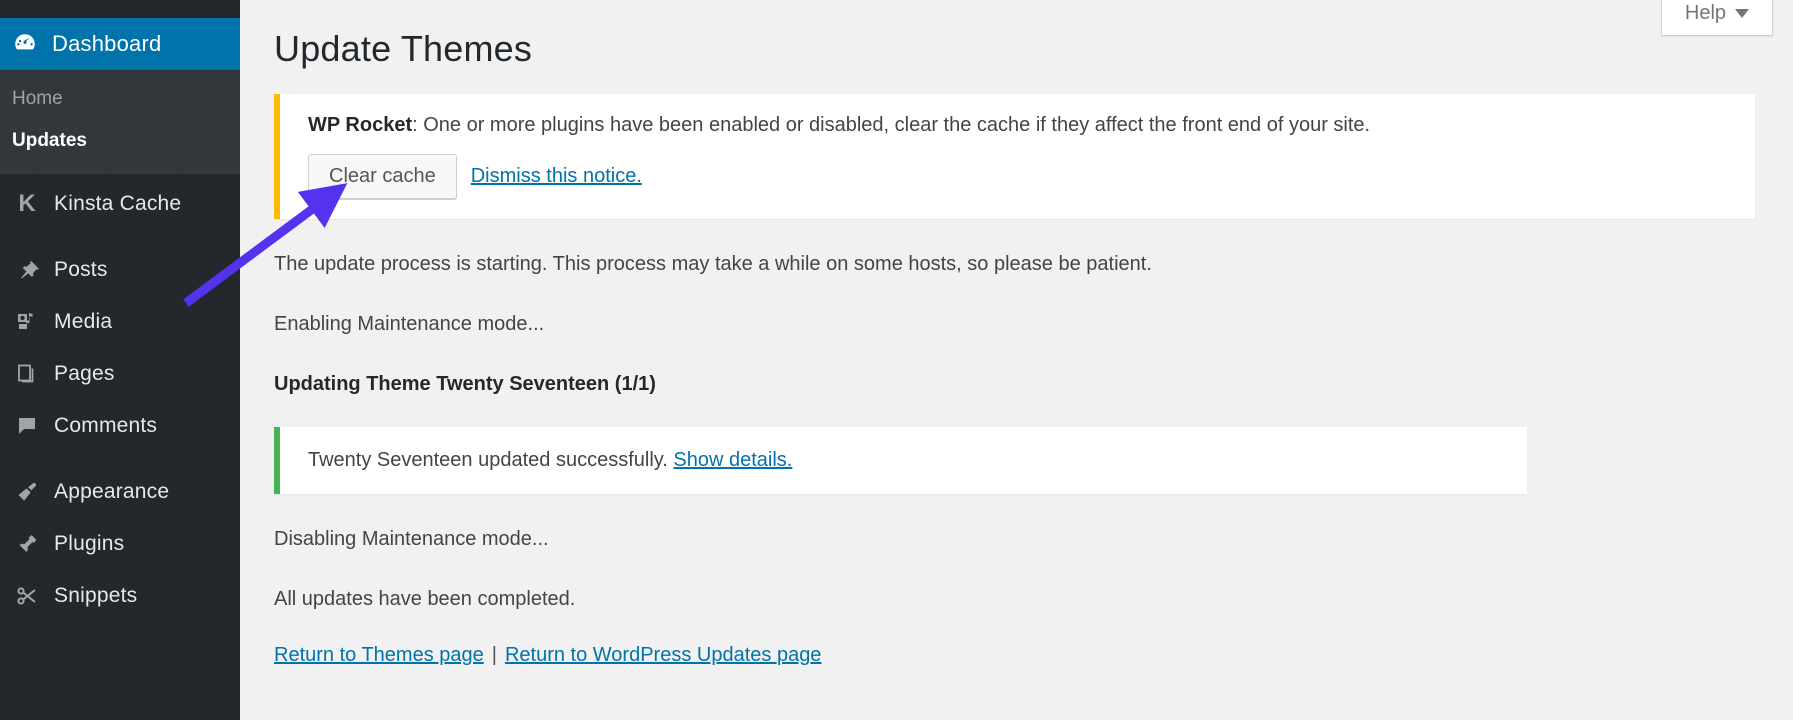  What do you see at coordinates (27, 426) in the screenshot?
I see `comment-icon` at bounding box center [27, 426].